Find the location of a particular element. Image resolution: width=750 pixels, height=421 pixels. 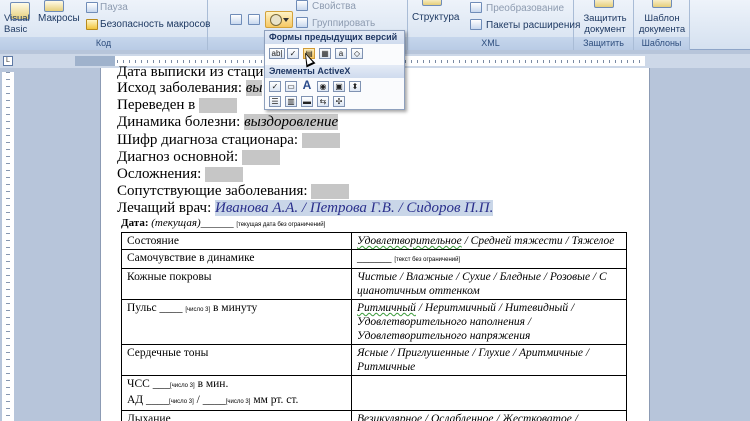

document-template-button: Шаблон документа is located at coordinates (662, 24).